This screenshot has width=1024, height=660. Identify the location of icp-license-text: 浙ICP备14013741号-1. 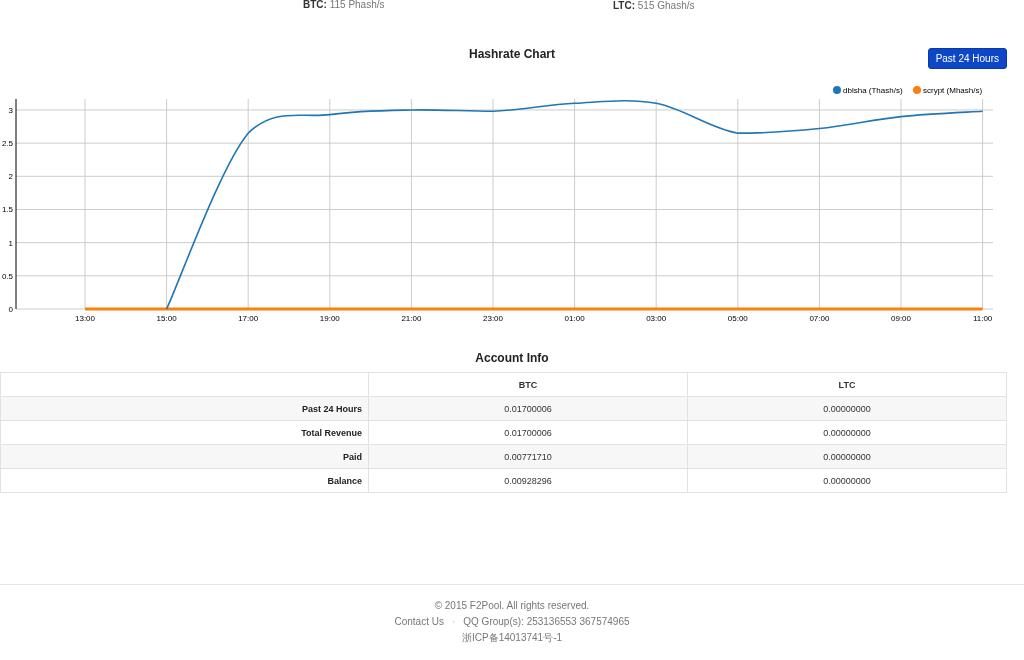
(512, 638).